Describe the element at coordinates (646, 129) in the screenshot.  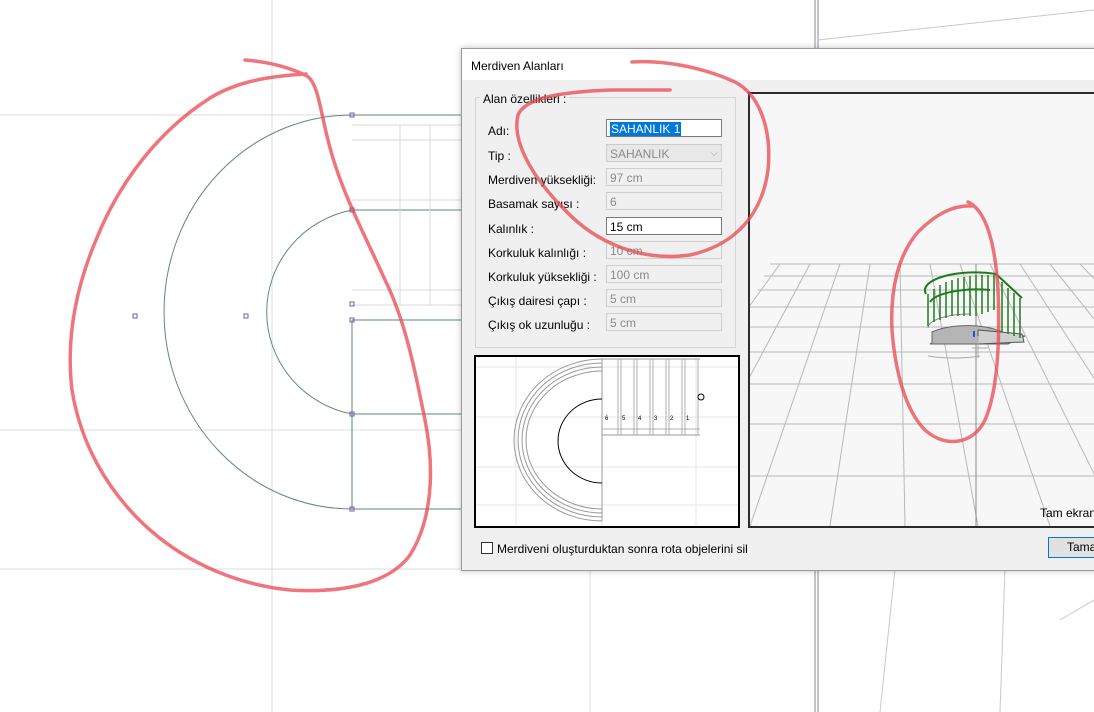
I see `name-input-value: SAHANLIK 1` at that location.